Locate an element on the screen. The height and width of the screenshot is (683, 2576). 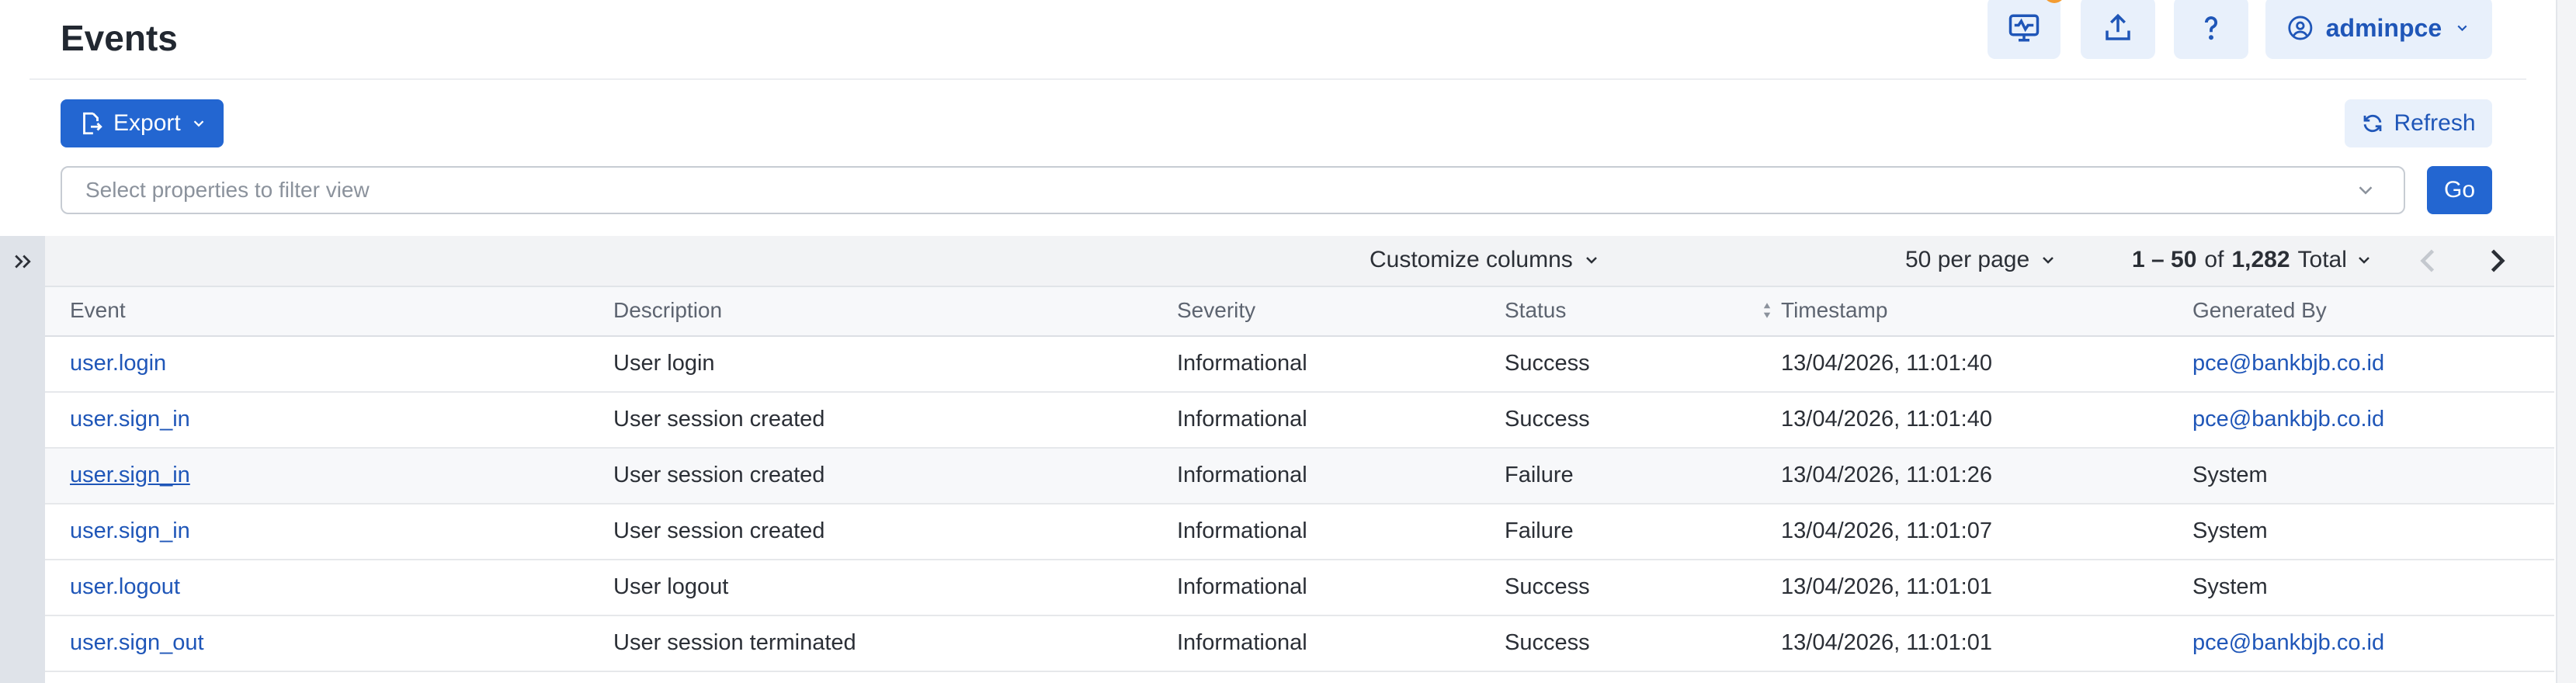
total-count-select: 1 – 50 of 1,282 Total is located at coordinates (2252, 260).